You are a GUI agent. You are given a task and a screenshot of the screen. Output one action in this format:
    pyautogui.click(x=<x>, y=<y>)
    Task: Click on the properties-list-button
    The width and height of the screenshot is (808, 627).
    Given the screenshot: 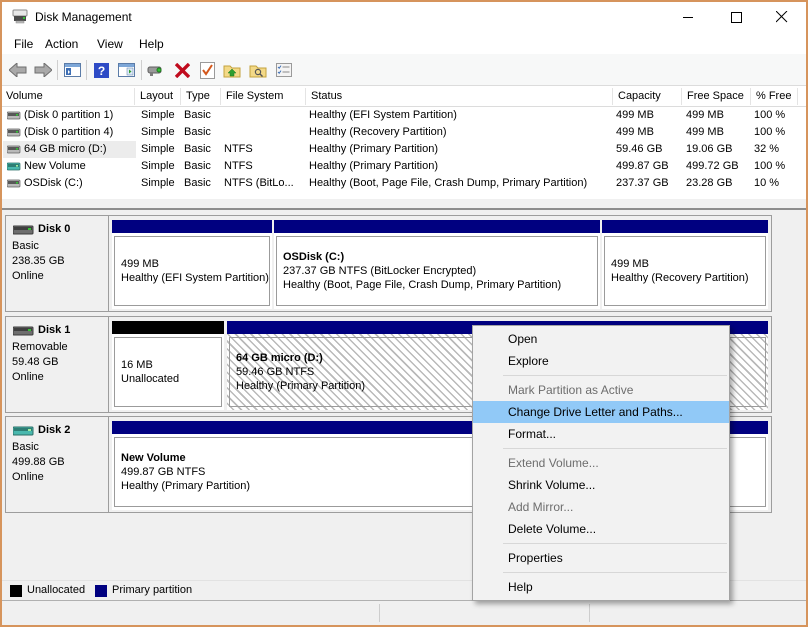 What is the action you would take?
    pyautogui.click(x=284, y=70)
    